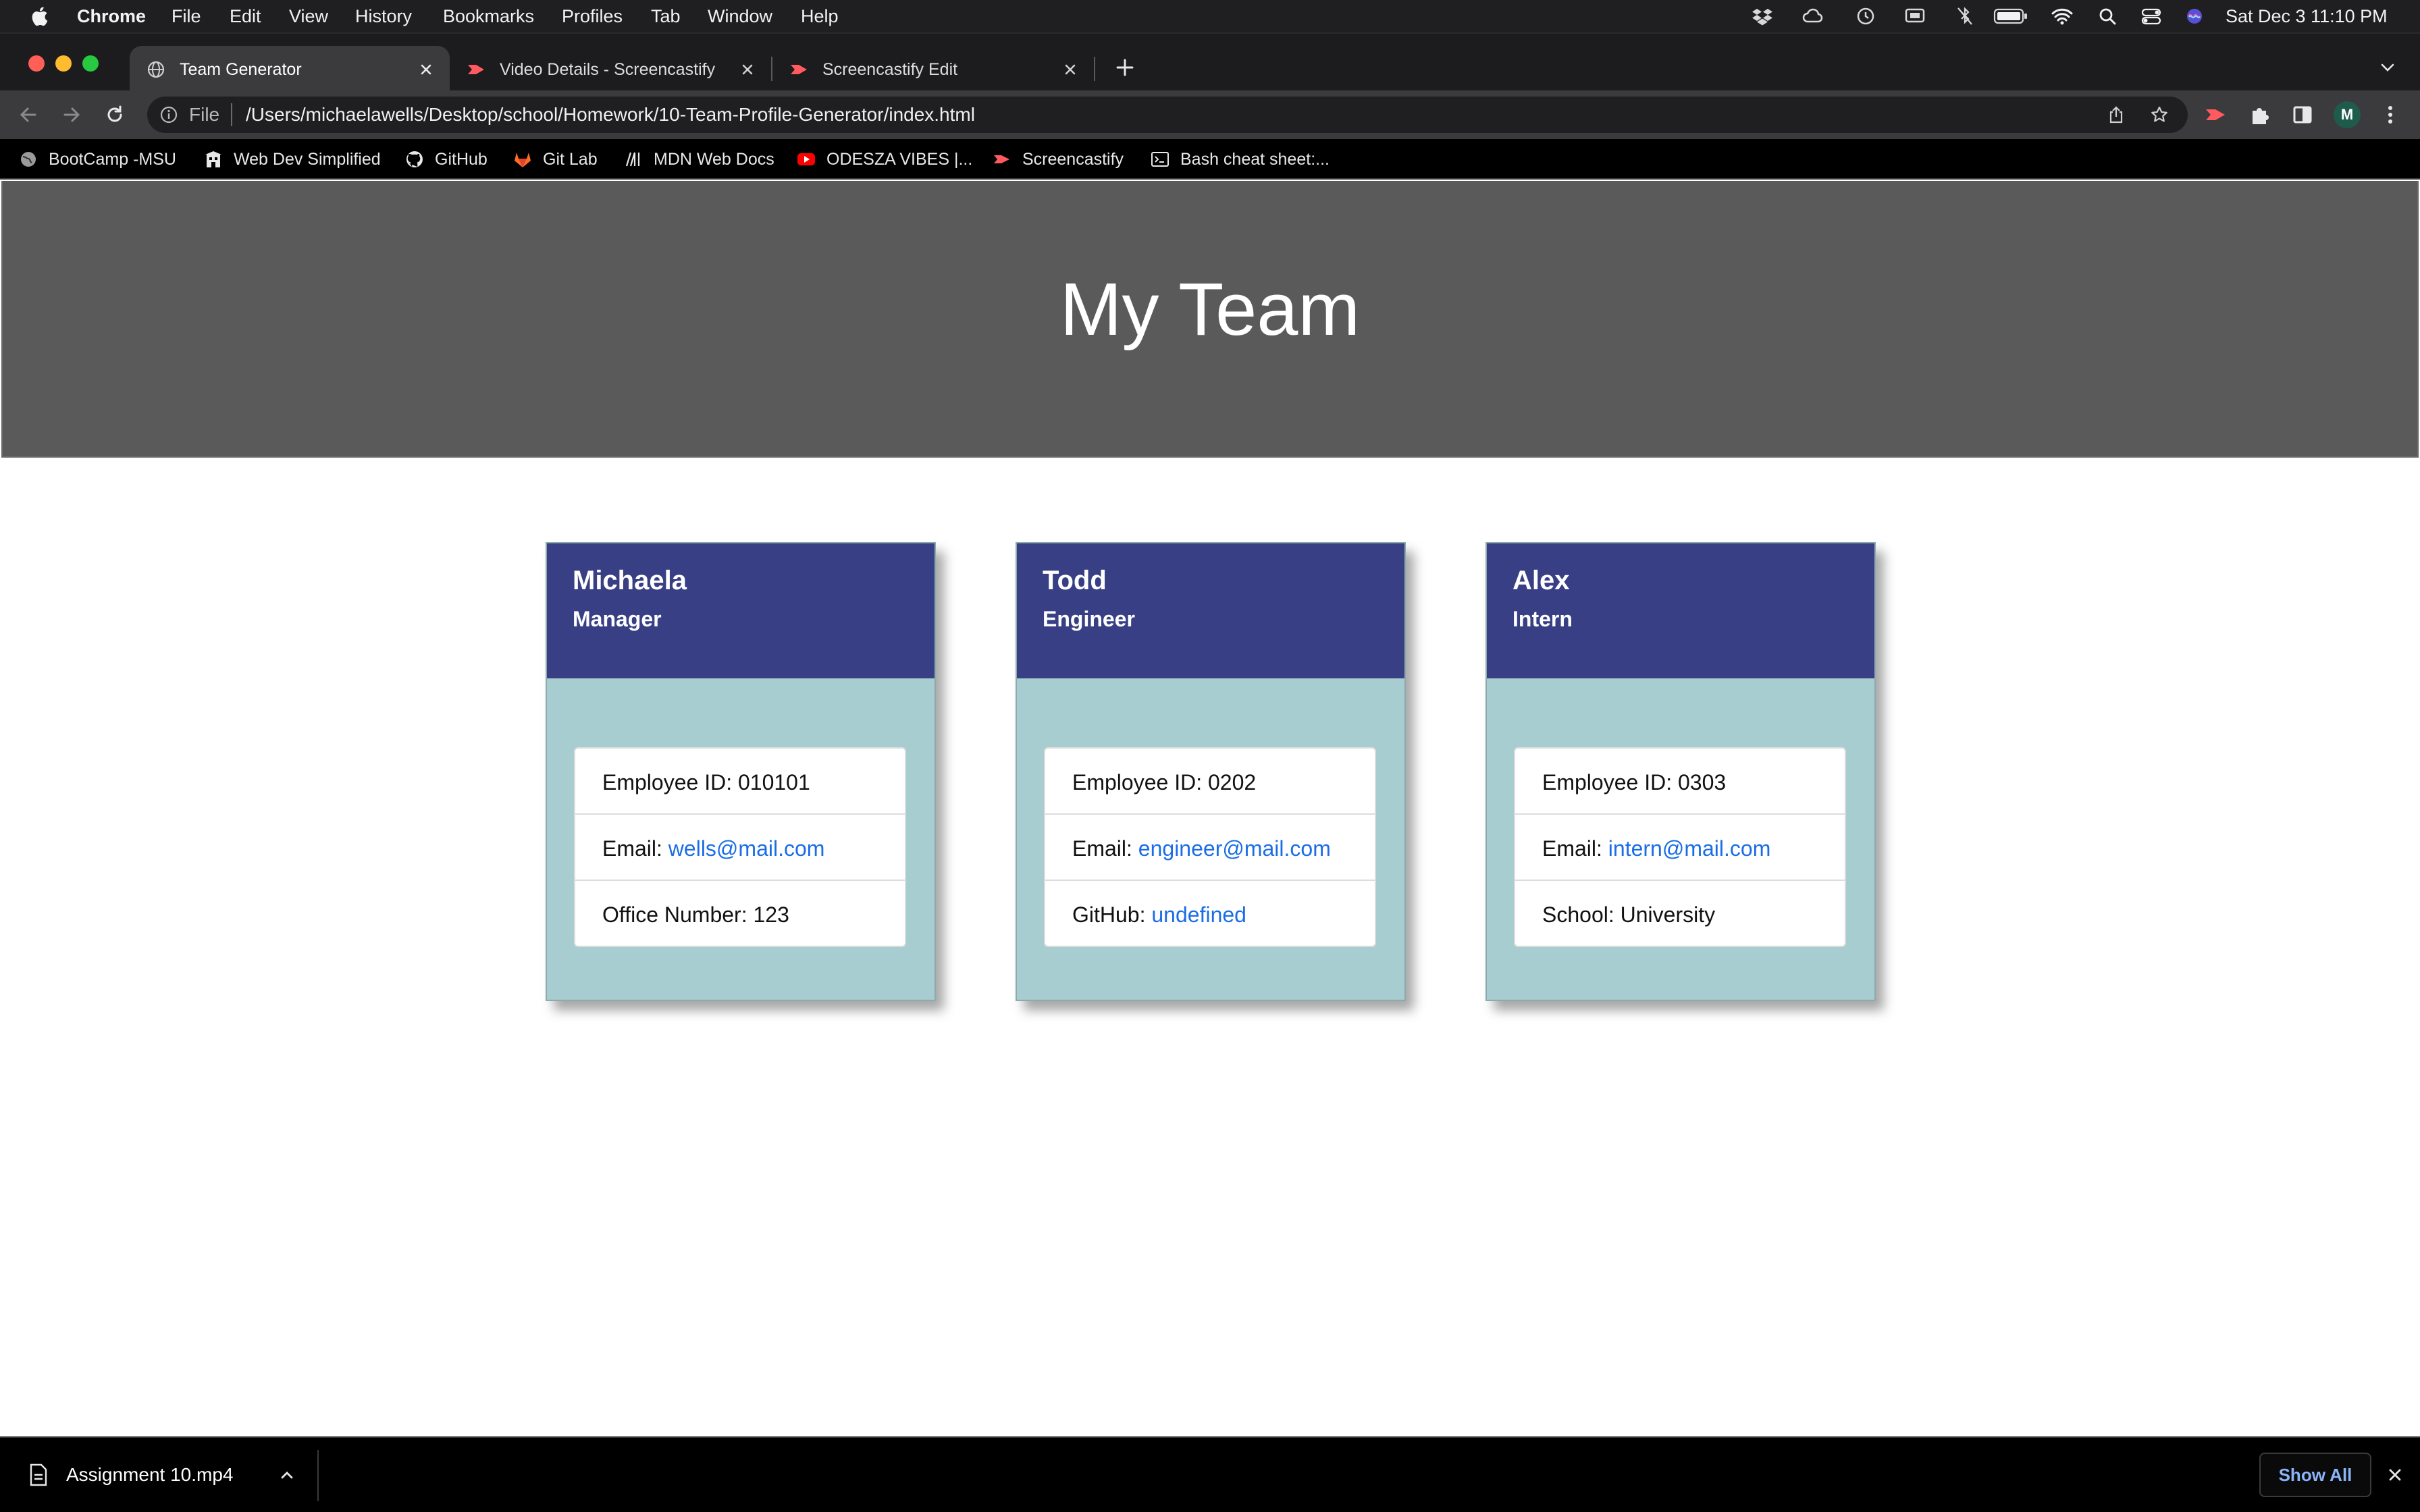 Image resolution: width=2420 pixels, height=1512 pixels. I want to click on siri-icon, so click(2194, 16).